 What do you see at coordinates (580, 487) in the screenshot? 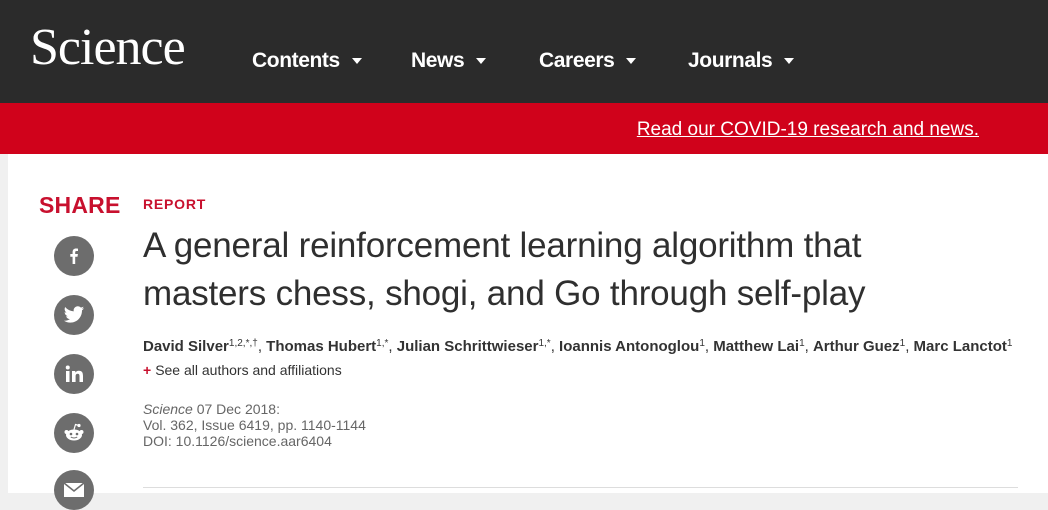
I see `divider` at bounding box center [580, 487].